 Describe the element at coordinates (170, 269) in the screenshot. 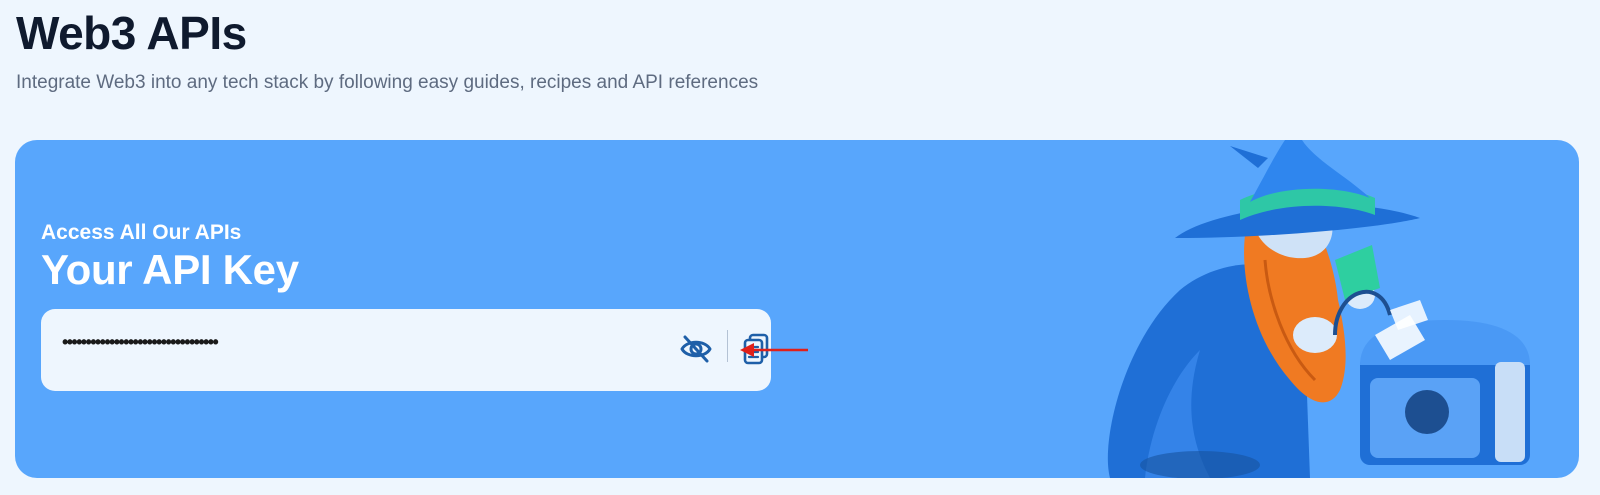

I see `banner-title: Your API Key` at that location.